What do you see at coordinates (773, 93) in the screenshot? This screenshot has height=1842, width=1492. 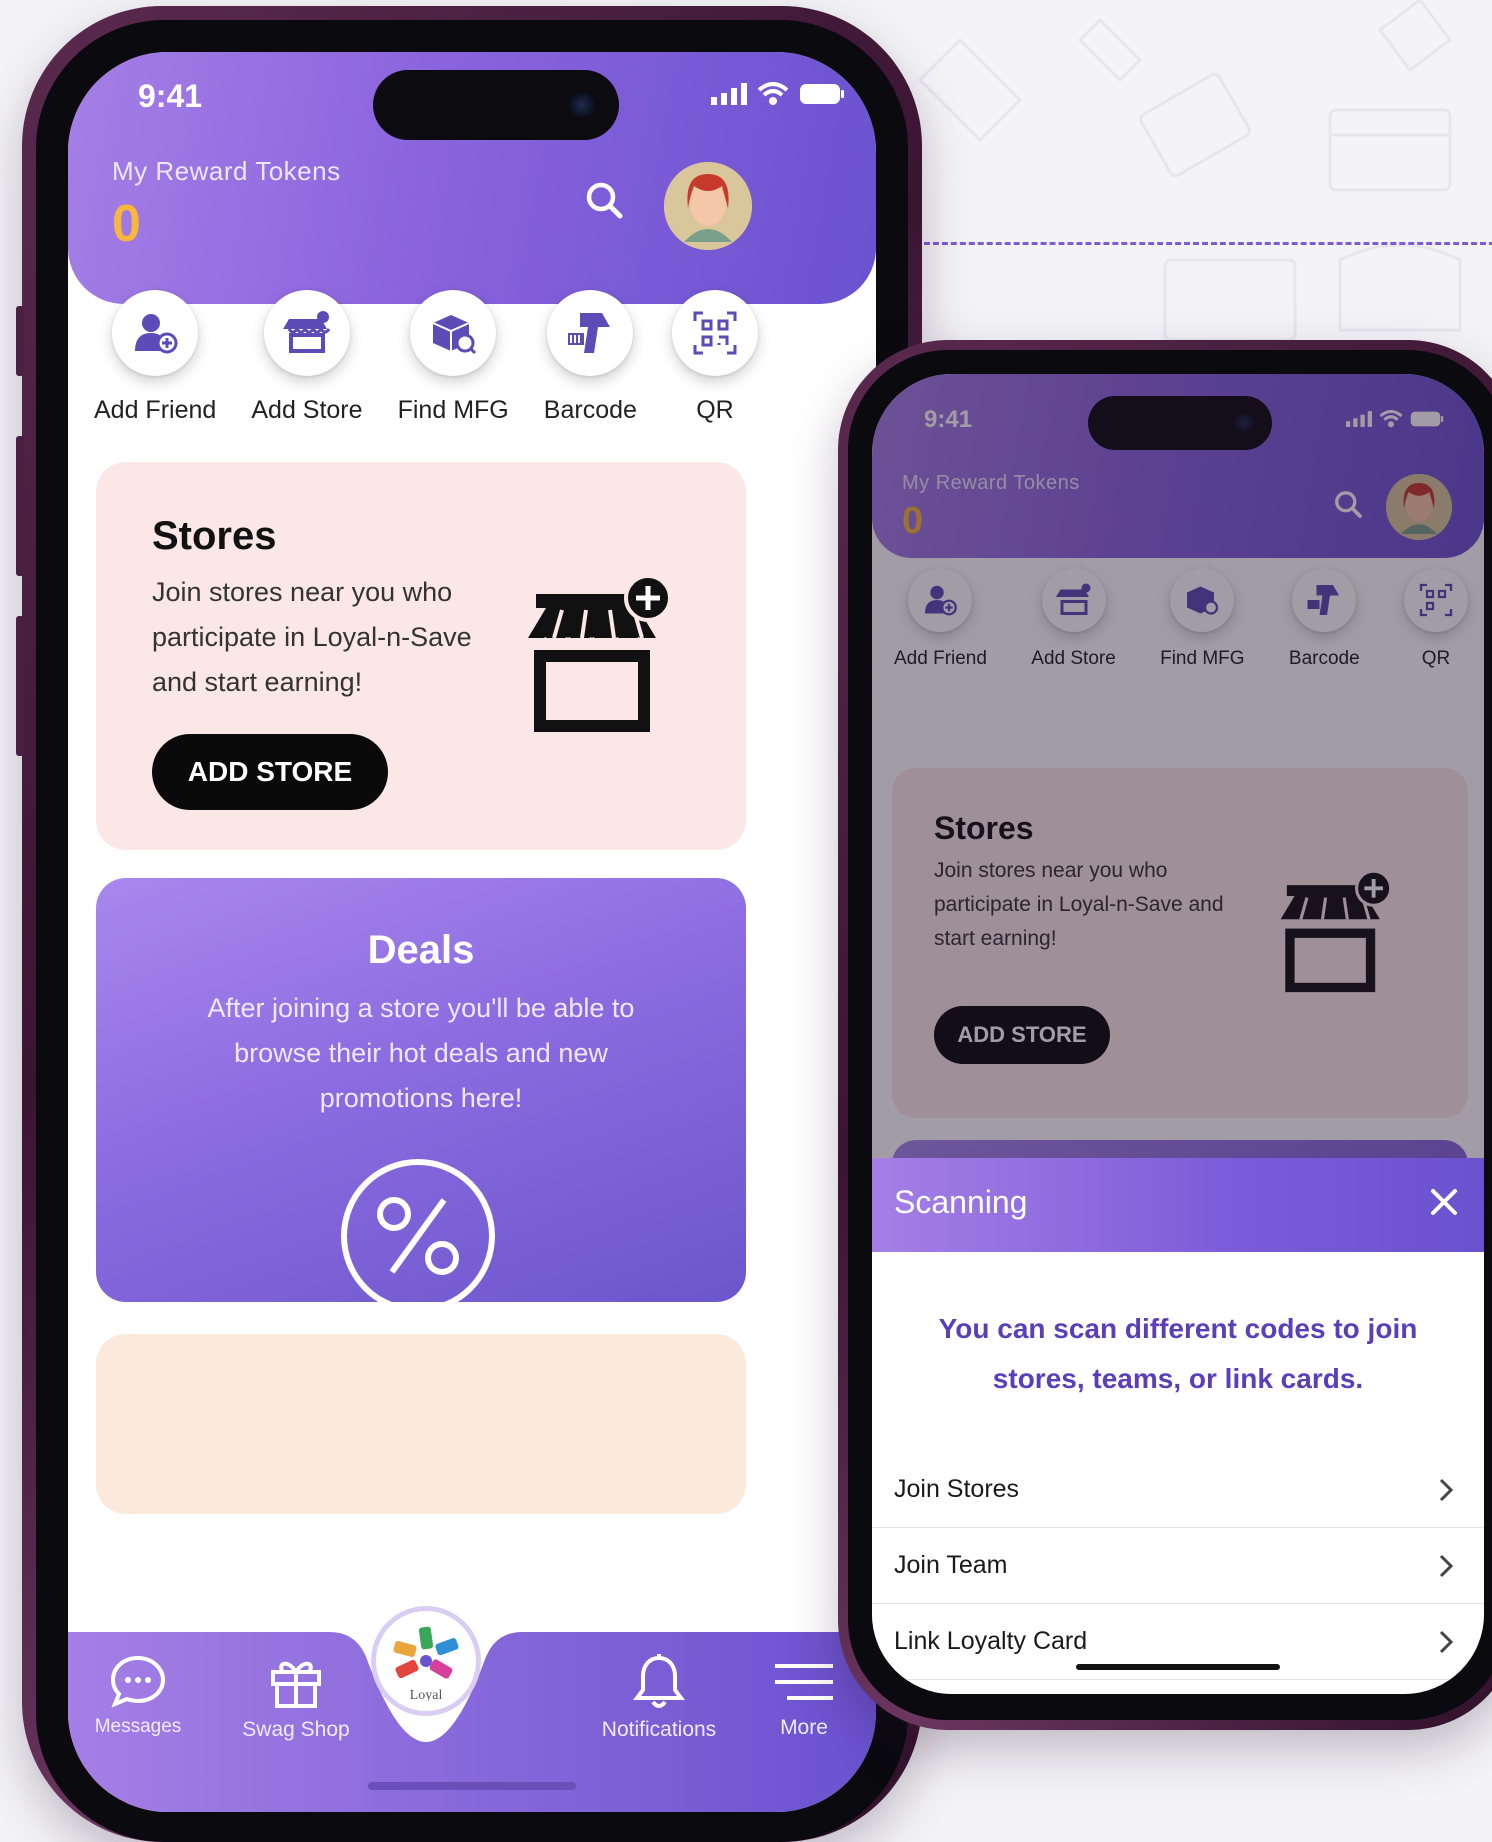 I see `wifi-icon` at bounding box center [773, 93].